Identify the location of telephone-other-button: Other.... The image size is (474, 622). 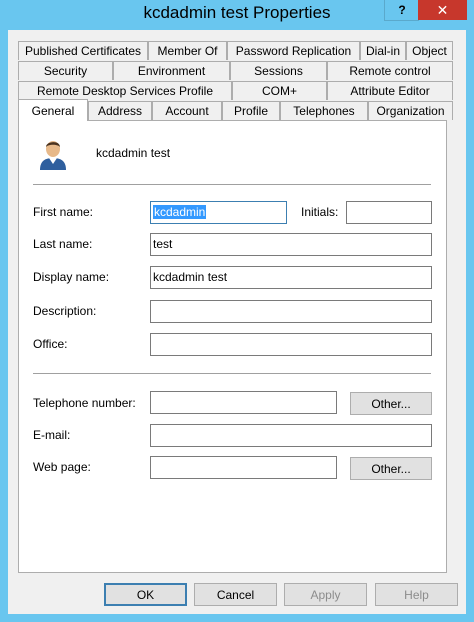
(391, 403).